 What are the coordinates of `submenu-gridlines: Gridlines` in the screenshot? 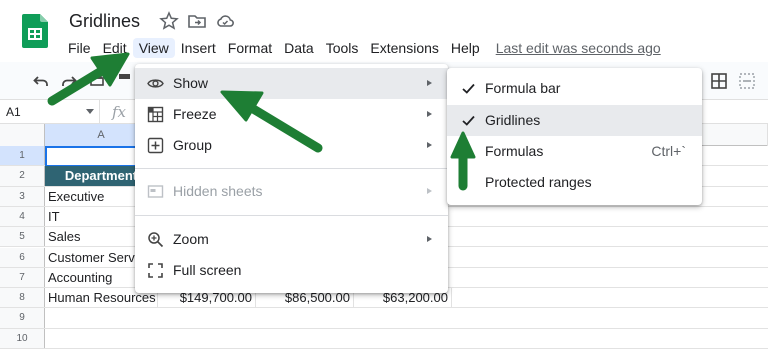 It's located at (574, 120).